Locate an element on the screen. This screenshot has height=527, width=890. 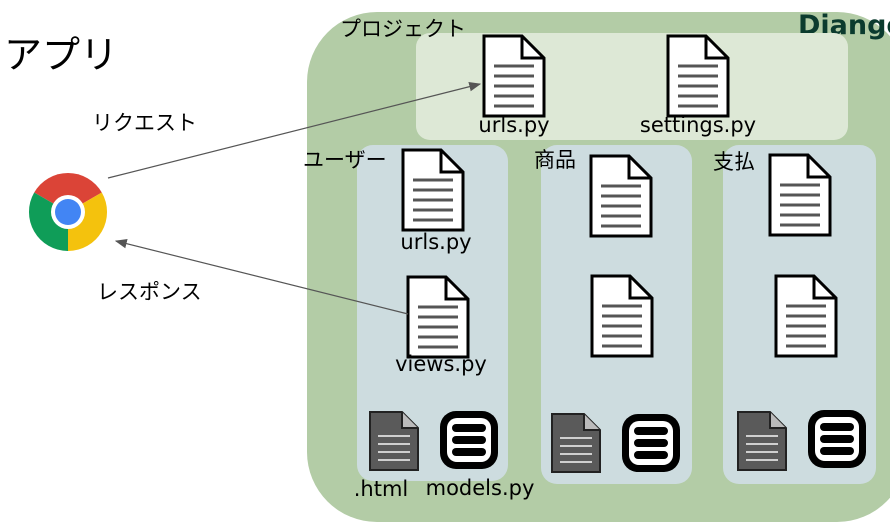
project-file-label: urls.py is located at coordinates (513, 125).